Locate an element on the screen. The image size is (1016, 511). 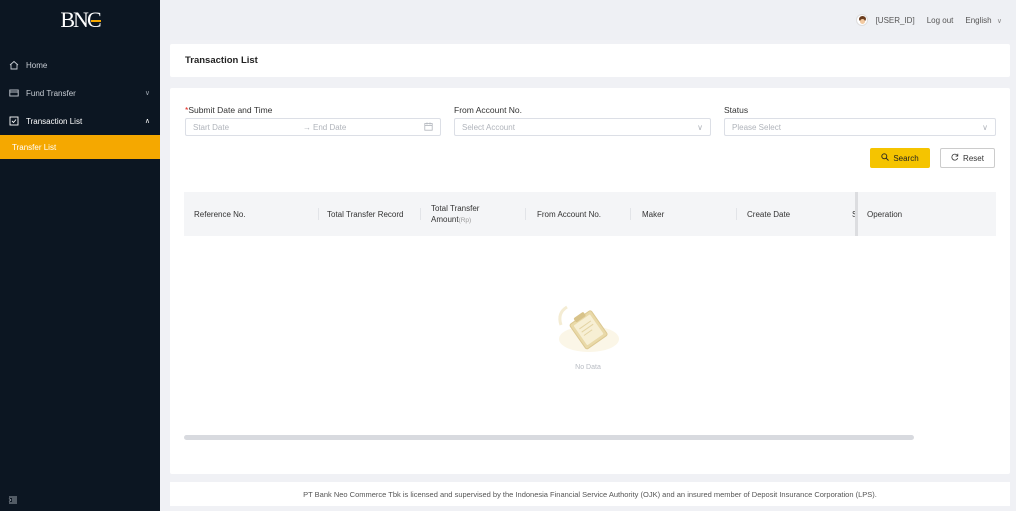
avatar is located at coordinates (861, 20).